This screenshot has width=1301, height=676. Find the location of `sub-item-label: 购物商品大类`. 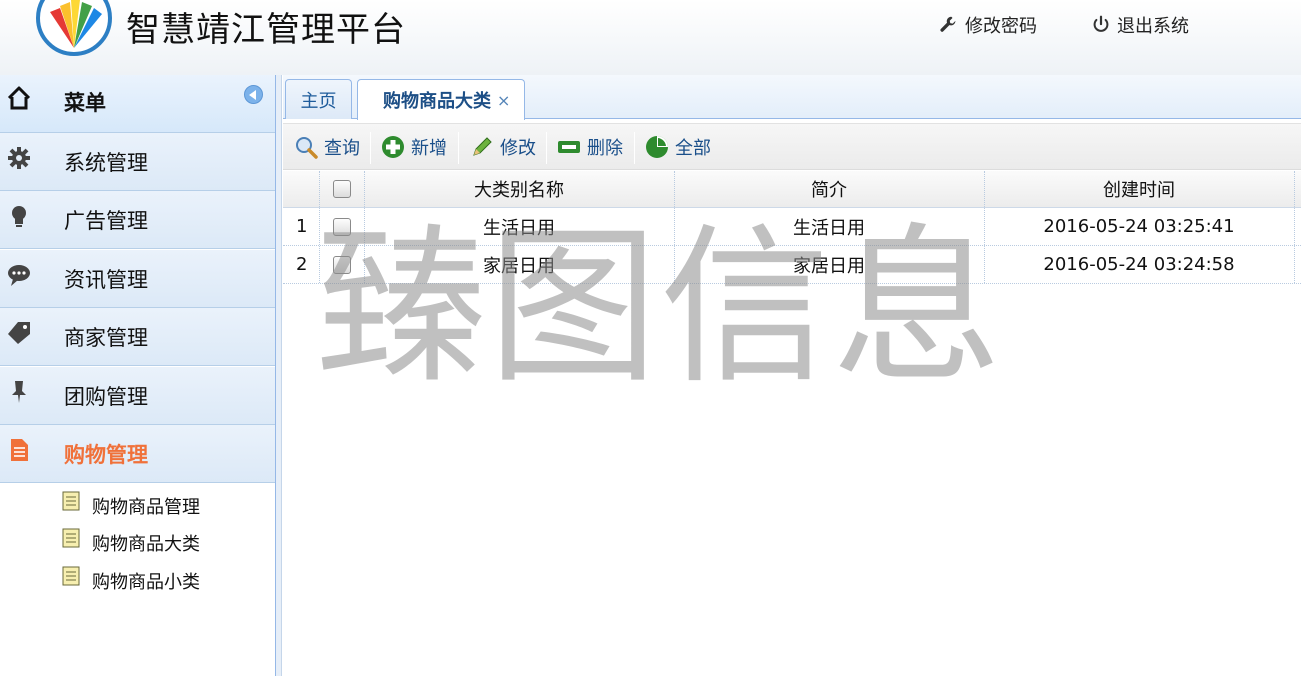

sub-item-label: 购物商品大类 is located at coordinates (146, 544).